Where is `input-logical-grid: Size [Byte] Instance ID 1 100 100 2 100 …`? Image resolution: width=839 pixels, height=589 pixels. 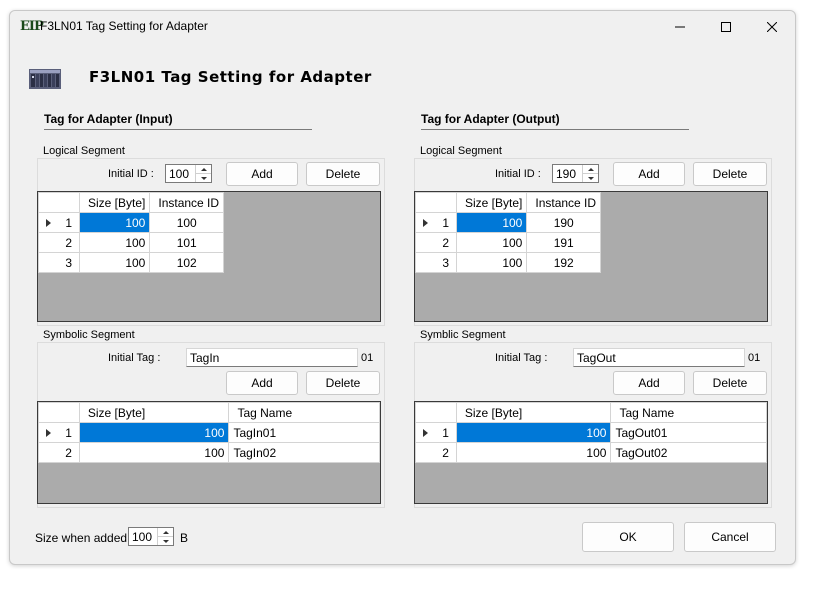 input-logical-grid: Size [Byte] Instance ID 1 100 100 2 100 … is located at coordinates (209, 256).